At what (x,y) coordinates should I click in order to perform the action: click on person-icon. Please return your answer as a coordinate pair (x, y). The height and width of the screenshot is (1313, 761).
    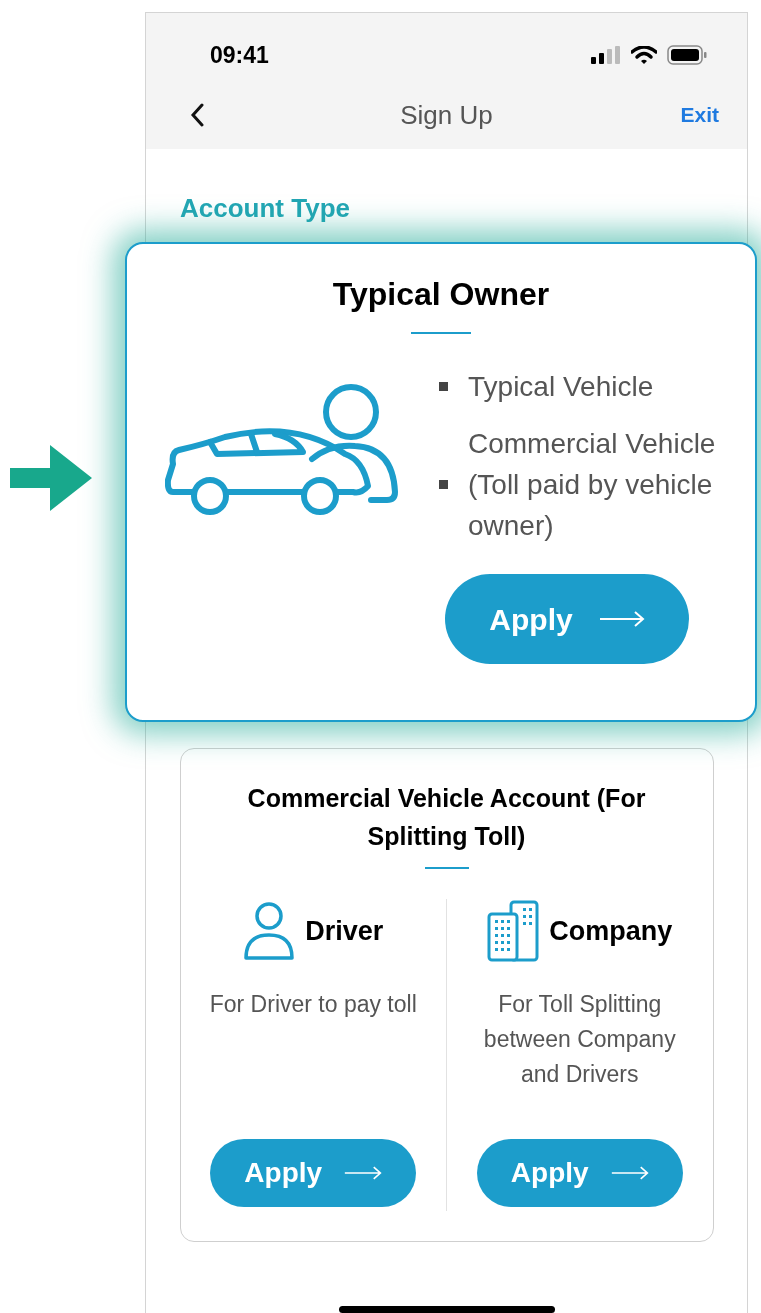
    Looking at the image, I should click on (269, 931).